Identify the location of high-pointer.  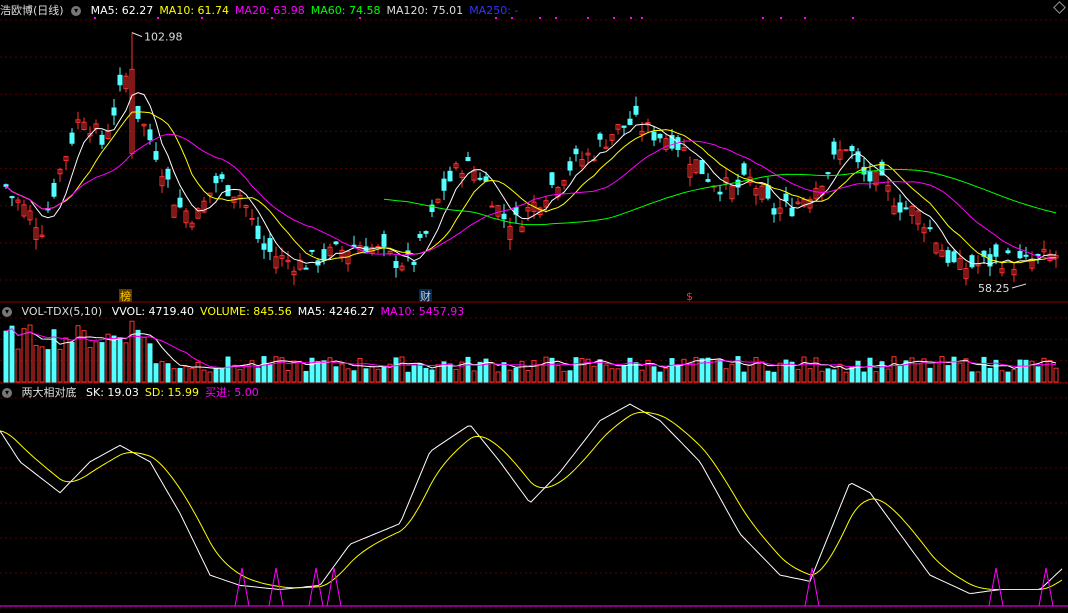
(137, 35).